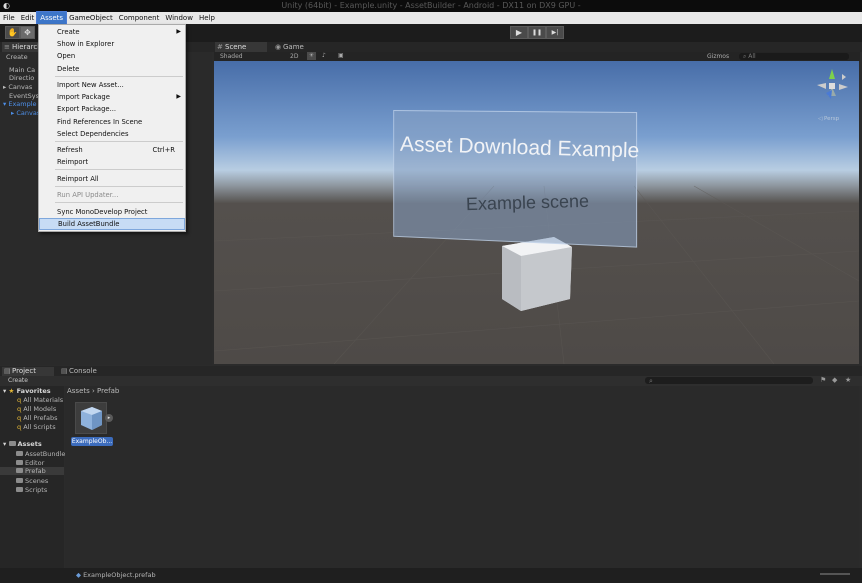 Image resolution: width=862 pixels, height=583 pixels. Describe the element at coordinates (341, 55) in the screenshot. I see `effects-icon: ▣` at that location.